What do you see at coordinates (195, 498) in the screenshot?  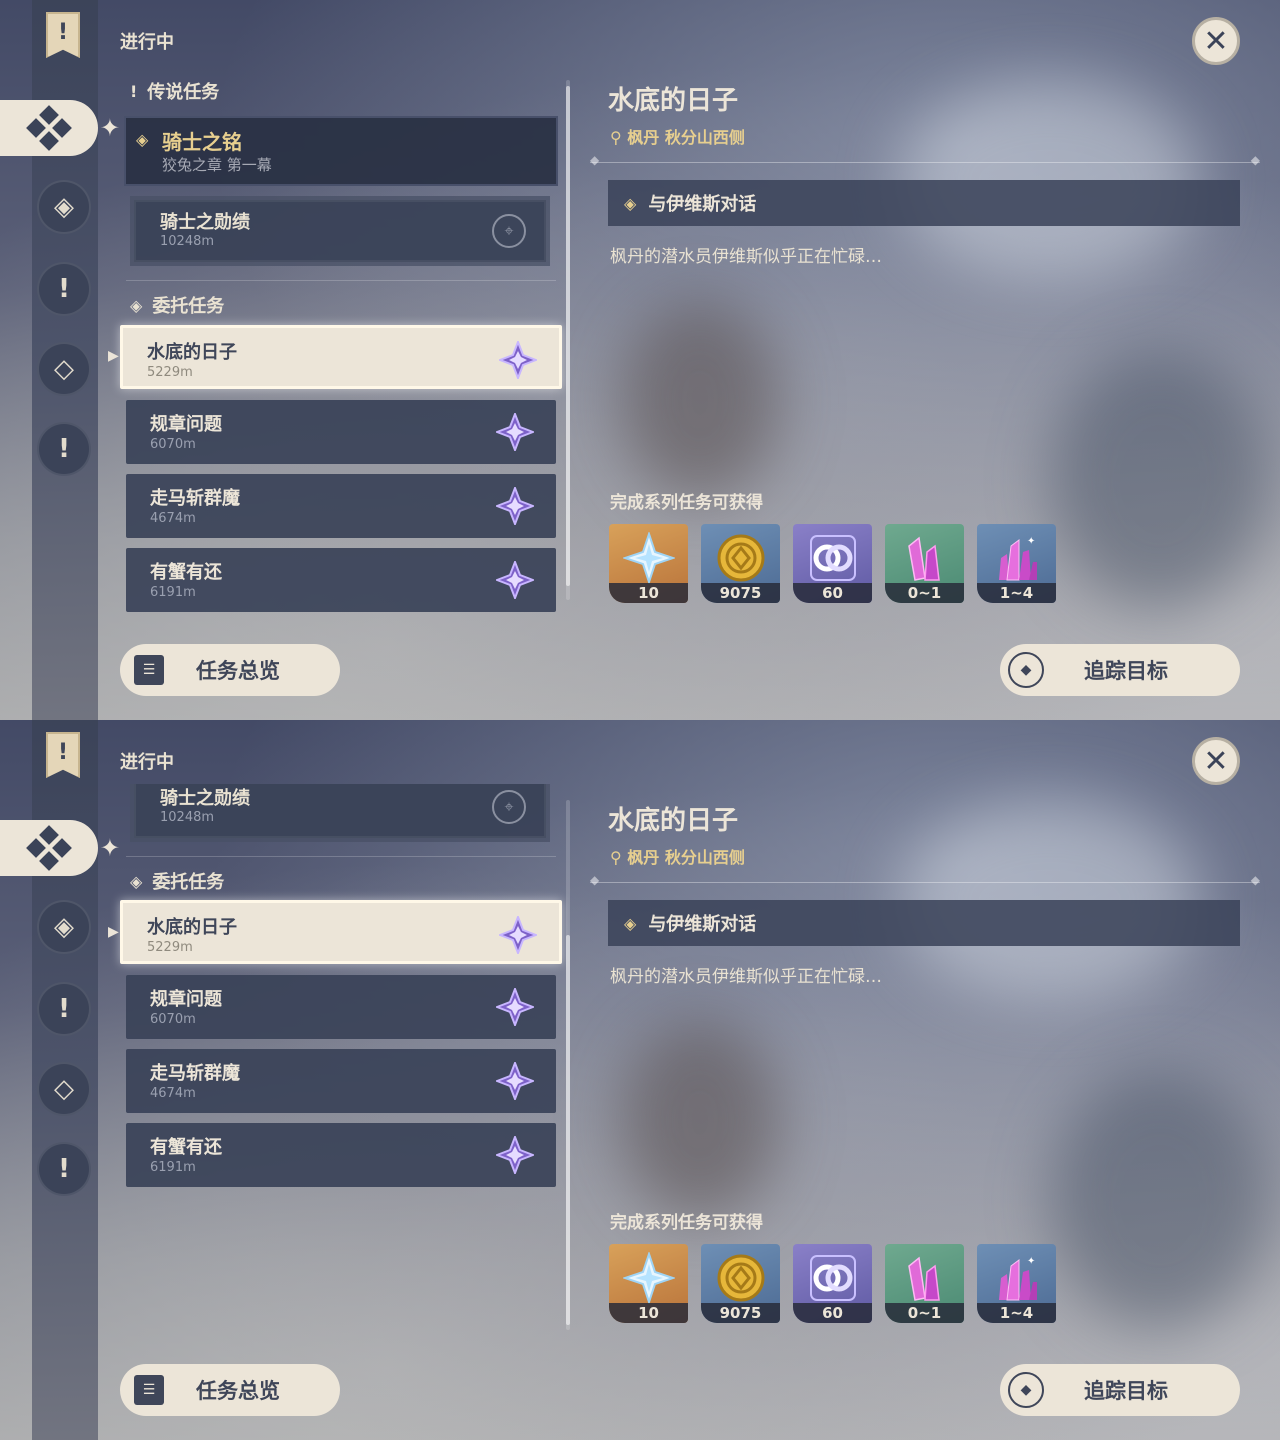 I see `commission-title: 走马斩群魔` at bounding box center [195, 498].